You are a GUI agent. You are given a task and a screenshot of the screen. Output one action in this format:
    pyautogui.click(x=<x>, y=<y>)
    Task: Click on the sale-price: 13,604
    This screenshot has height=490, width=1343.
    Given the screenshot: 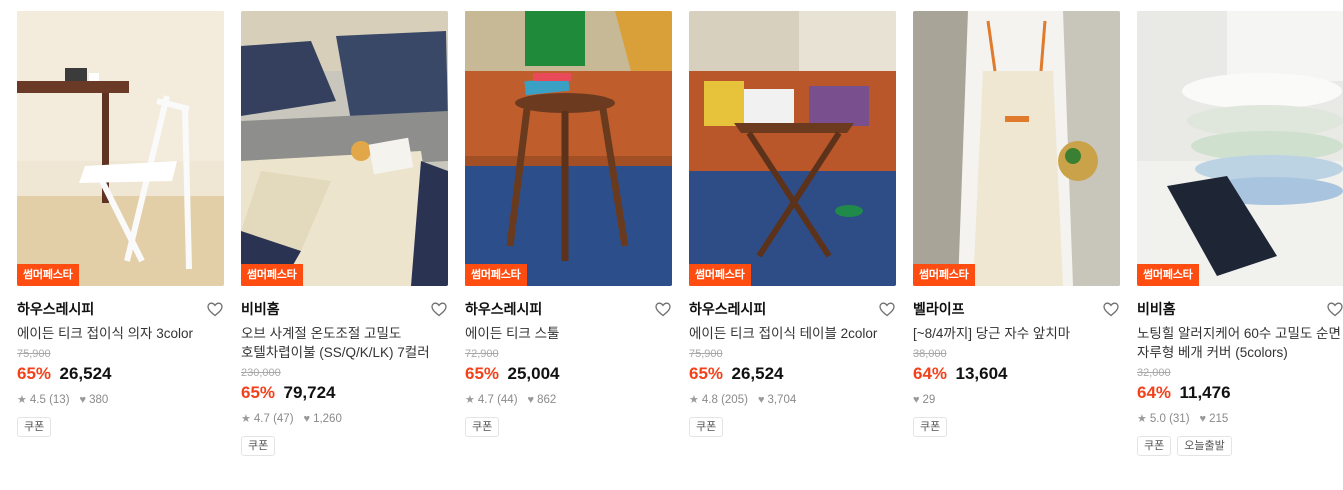 What is the action you would take?
    pyautogui.click(x=981, y=373)
    